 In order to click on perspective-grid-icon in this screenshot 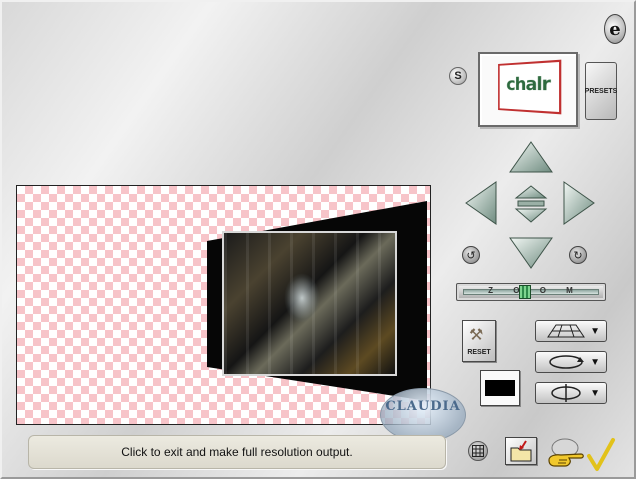, I will do `click(566, 331)`.